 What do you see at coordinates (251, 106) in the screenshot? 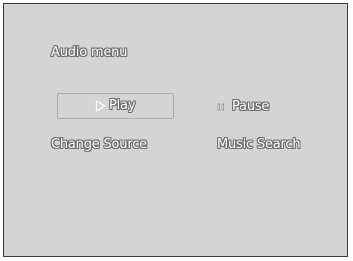
I see `pause-label: Pause` at bounding box center [251, 106].